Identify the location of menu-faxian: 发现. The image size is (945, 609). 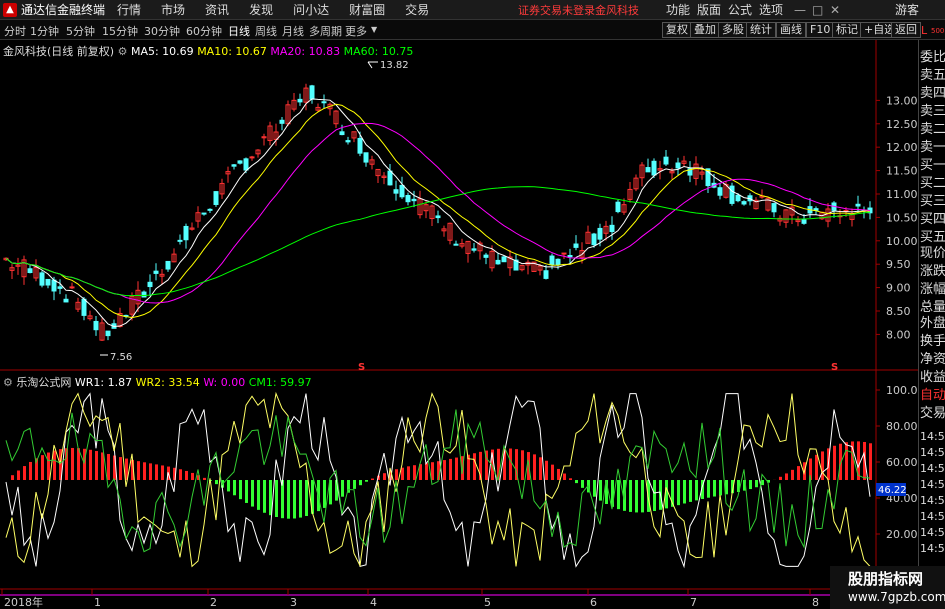
(261, 9).